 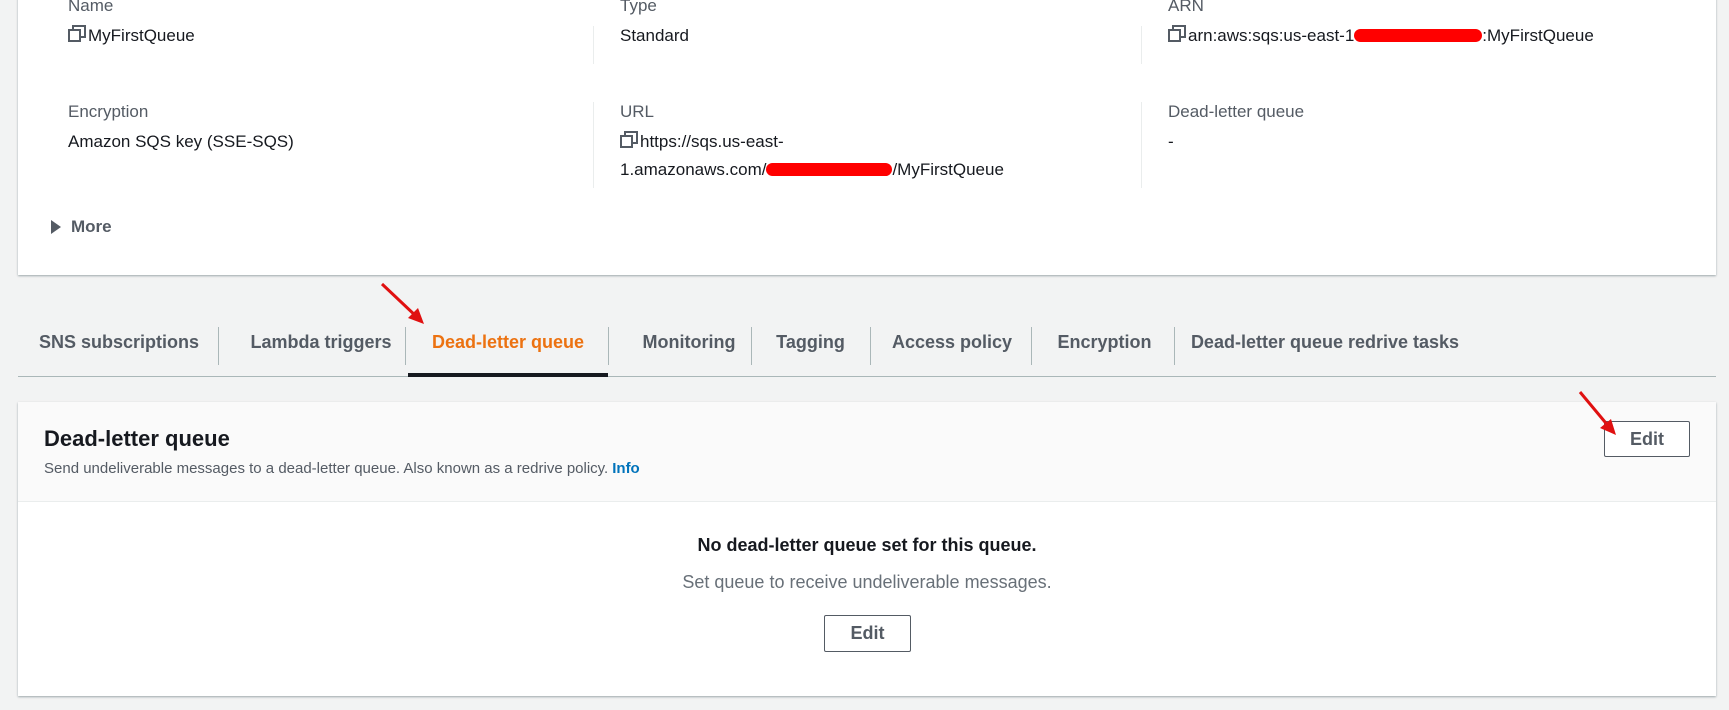 I want to click on tab-sns-subscriptions: SNS subscriptions, so click(x=119, y=342).